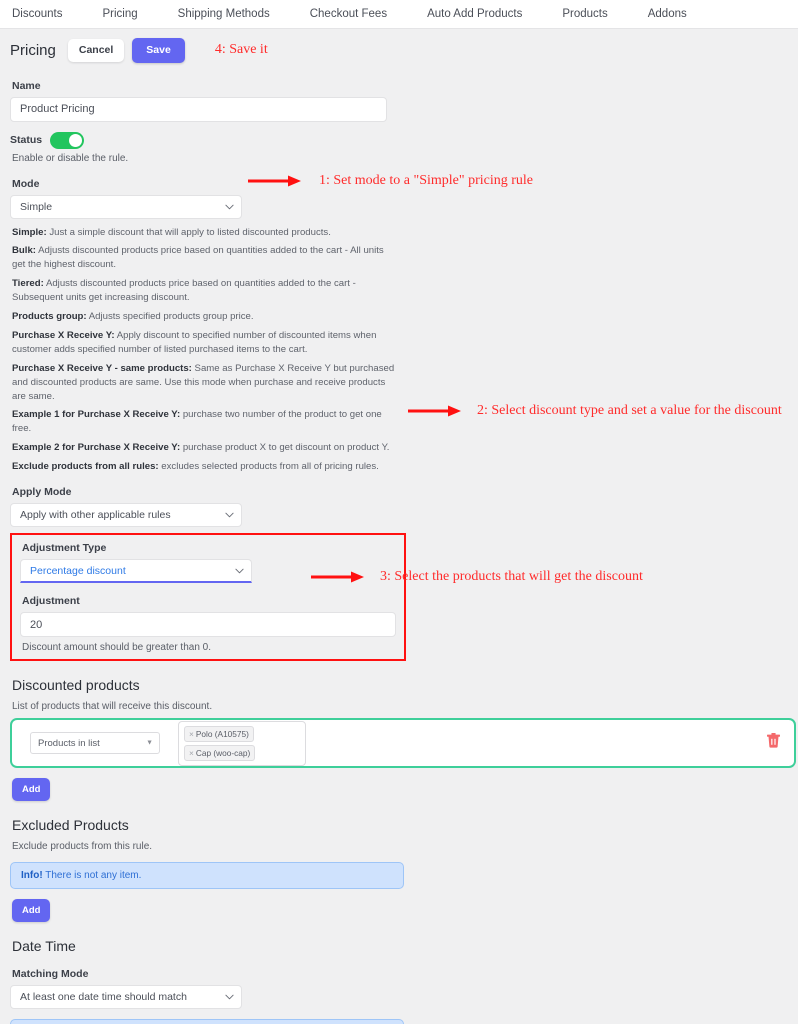 This screenshot has height=1024, width=798. I want to click on adjustment-input, so click(208, 625).